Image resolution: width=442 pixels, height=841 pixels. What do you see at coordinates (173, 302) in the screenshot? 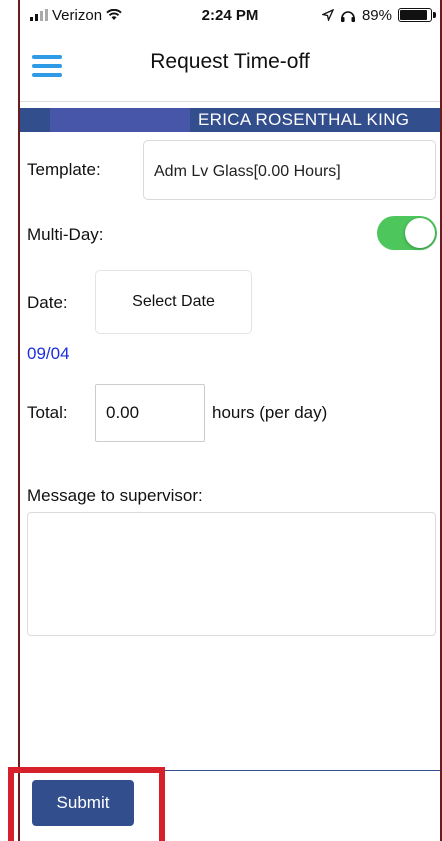
I see `select-date-button: Select Date` at bounding box center [173, 302].